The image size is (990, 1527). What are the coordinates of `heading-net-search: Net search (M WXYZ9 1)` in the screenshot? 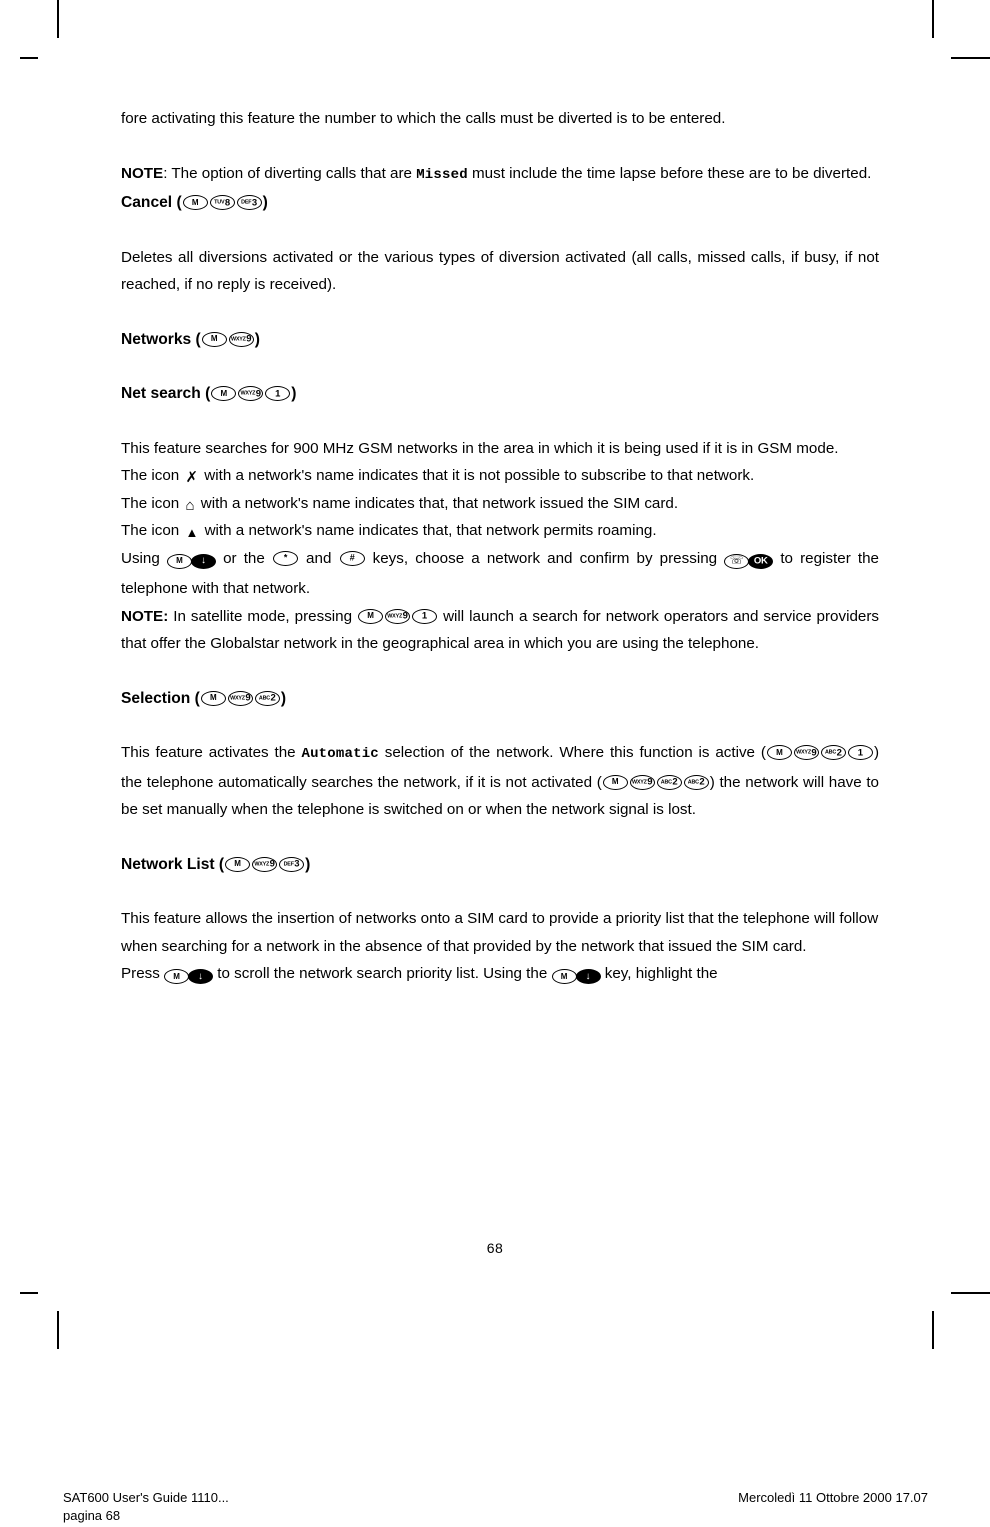 It's located at (500, 394).